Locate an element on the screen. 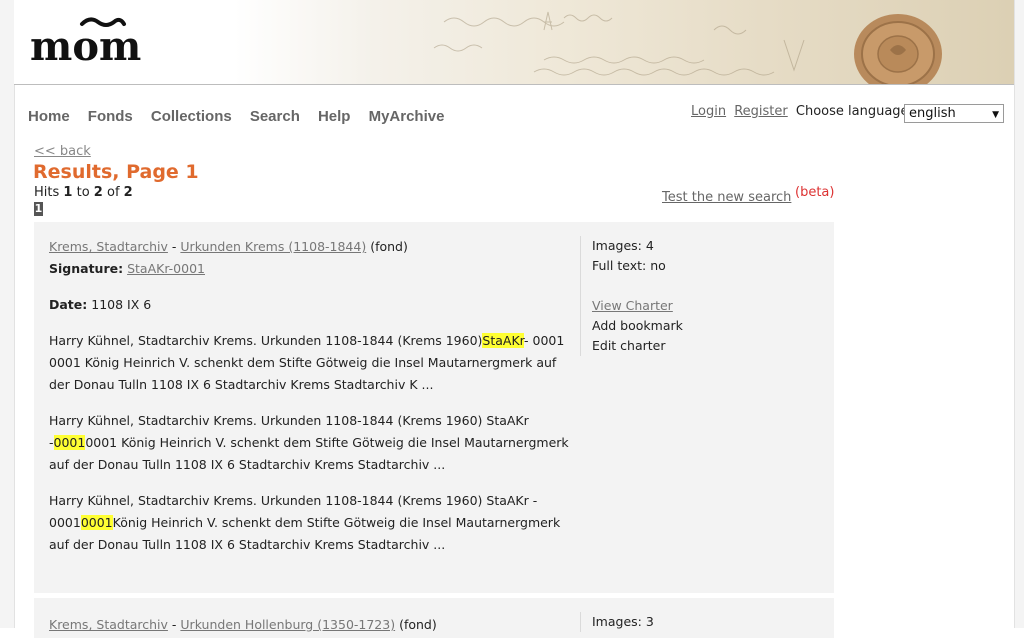 Image resolution: width=1024 pixels, height=638 pixels. date-row: Date: 1108 IX 6 is located at coordinates (309, 305).